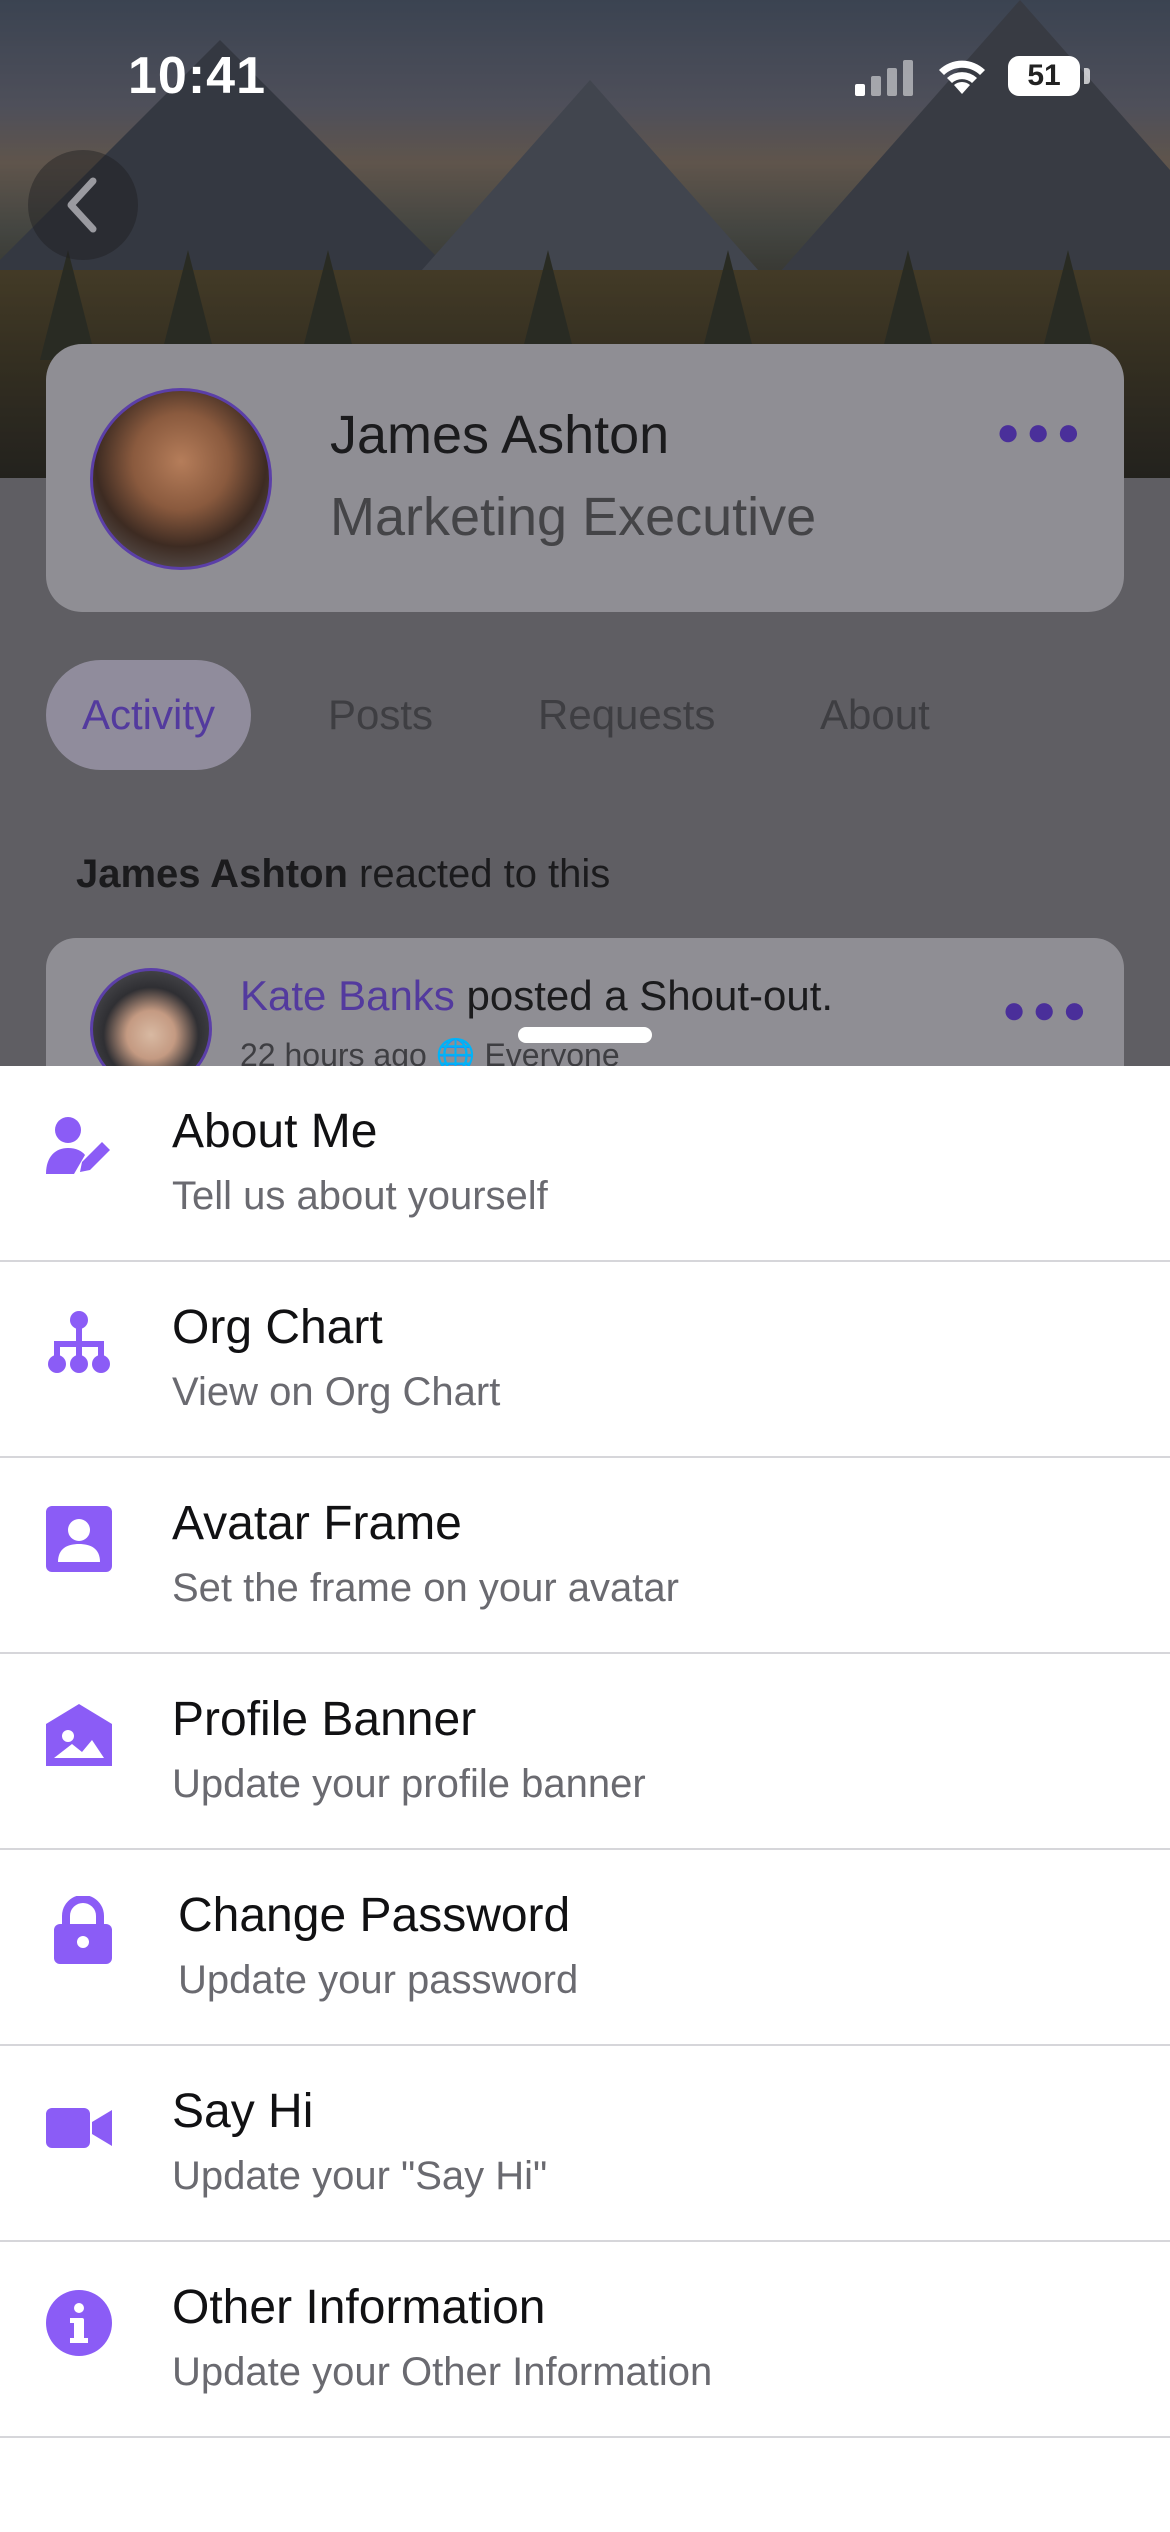 The image size is (1170, 2532). I want to click on battery-tip, so click(1087, 76).